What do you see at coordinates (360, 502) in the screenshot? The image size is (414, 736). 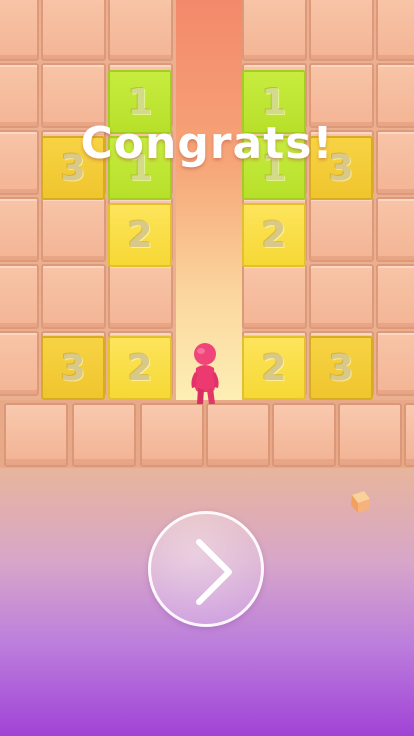 I see `floating-cube-icon` at bounding box center [360, 502].